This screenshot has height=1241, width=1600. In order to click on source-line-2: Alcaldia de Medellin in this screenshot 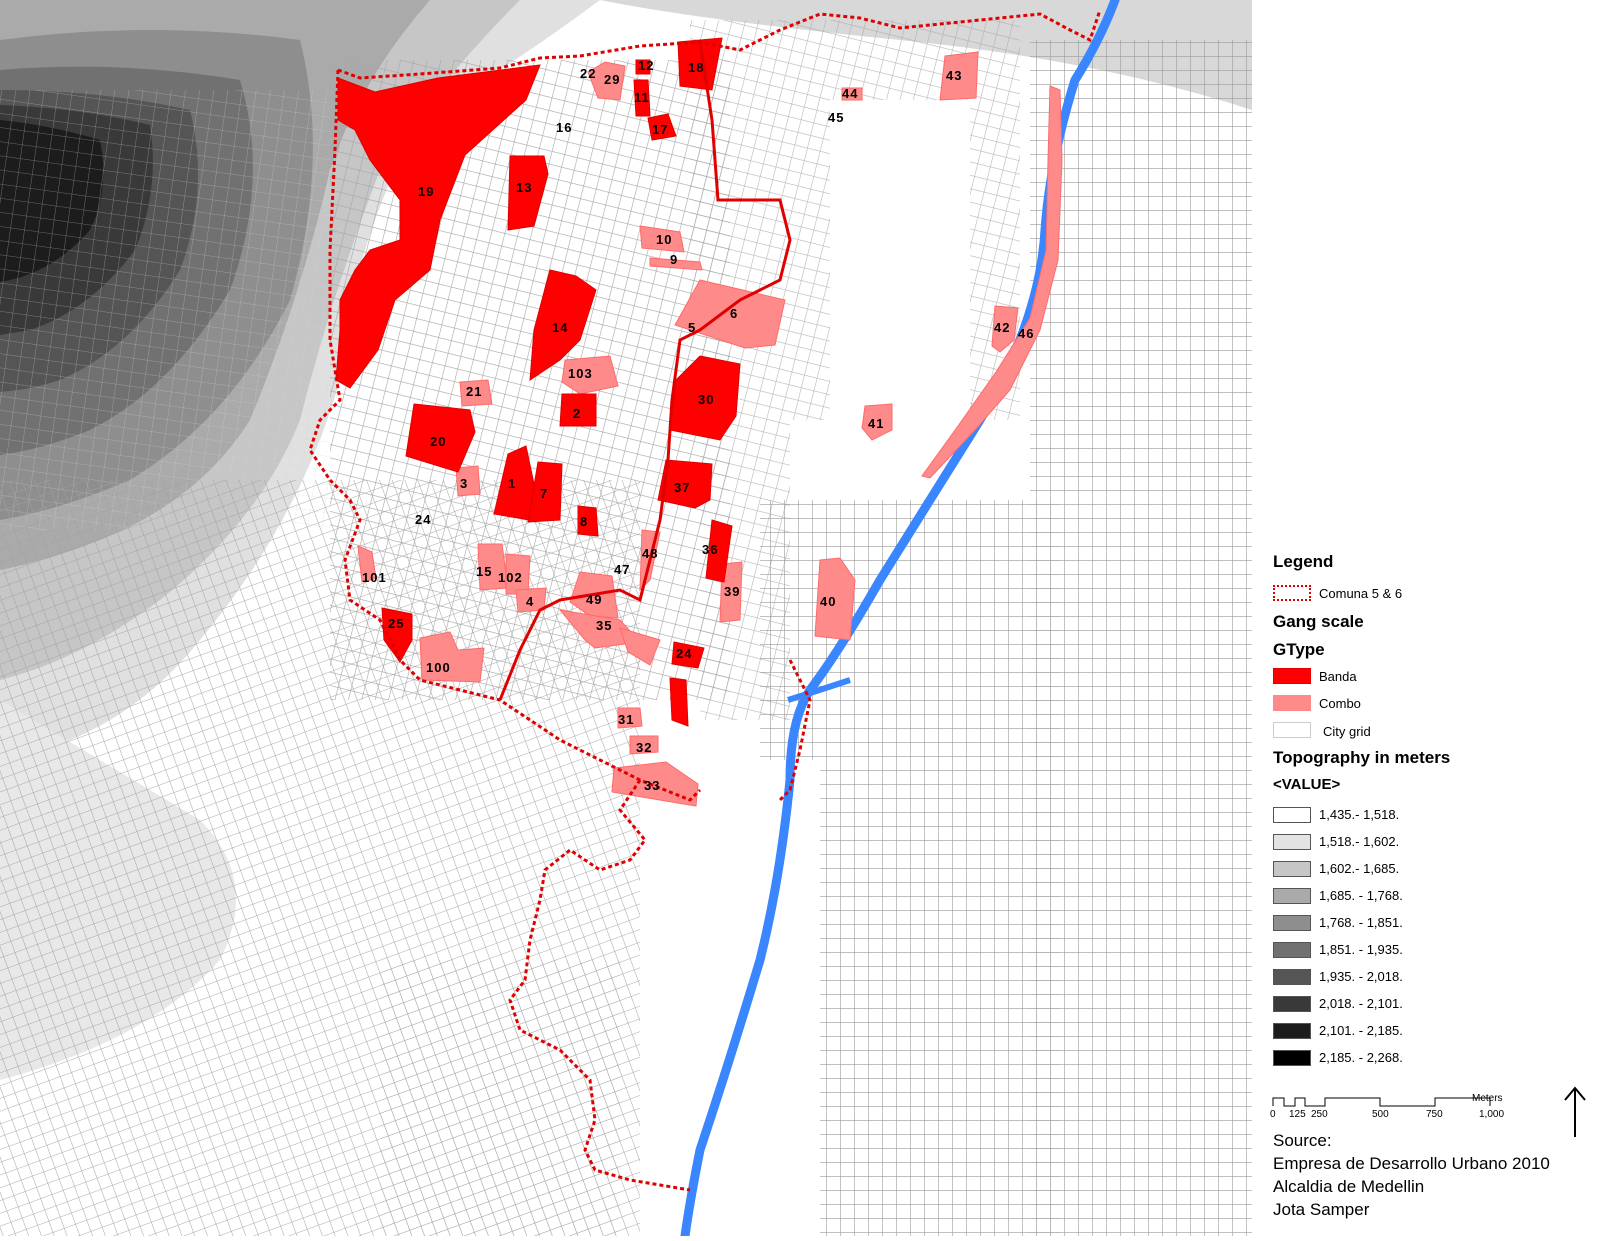, I will do `click(1349, 1186)`.